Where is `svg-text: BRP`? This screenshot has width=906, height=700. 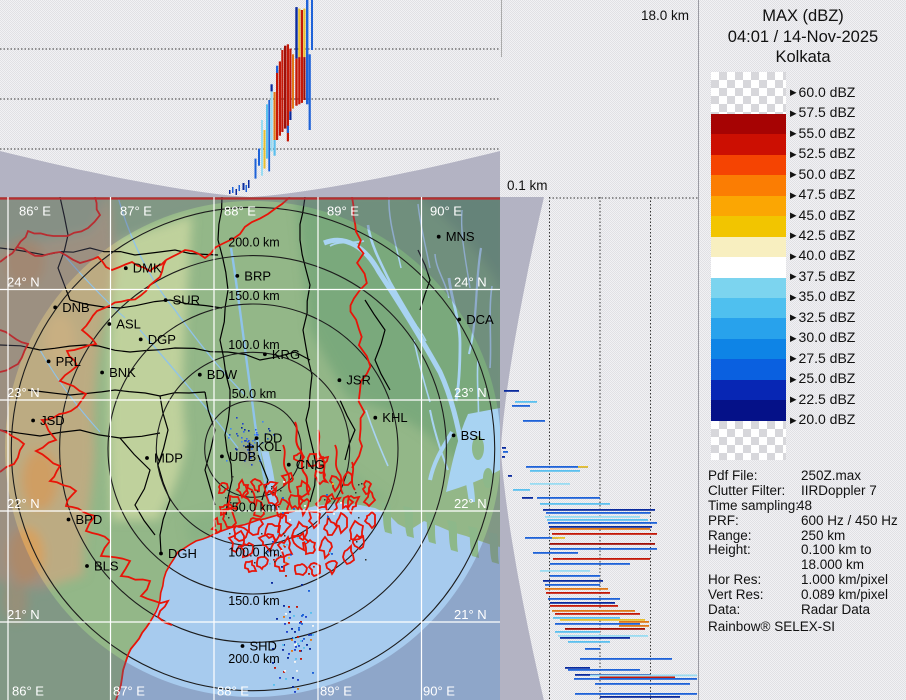
svg-text: BRP is located at coordinates (257, 275).